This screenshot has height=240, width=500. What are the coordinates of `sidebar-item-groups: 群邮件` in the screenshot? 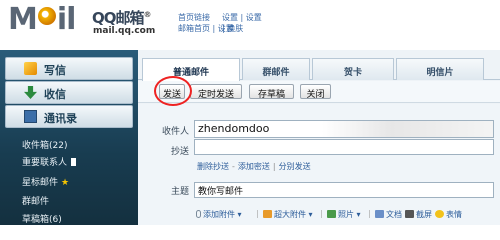 It's located at (35, 202).